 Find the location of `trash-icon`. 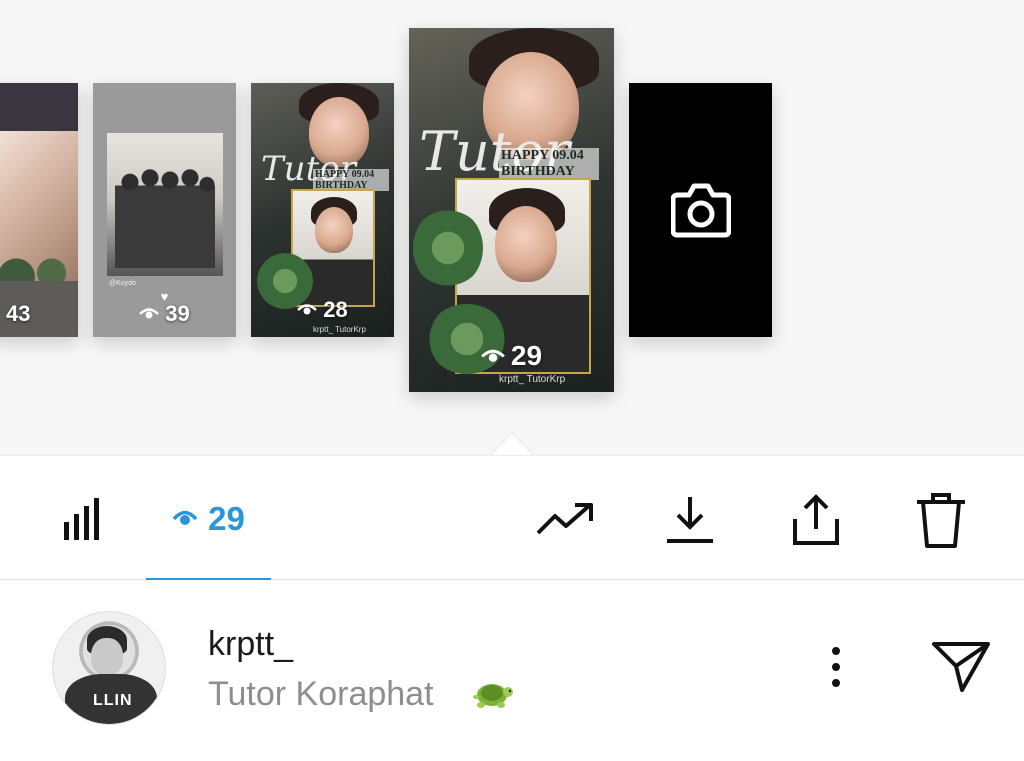

trash-icon is located at coordinates (941, 520).